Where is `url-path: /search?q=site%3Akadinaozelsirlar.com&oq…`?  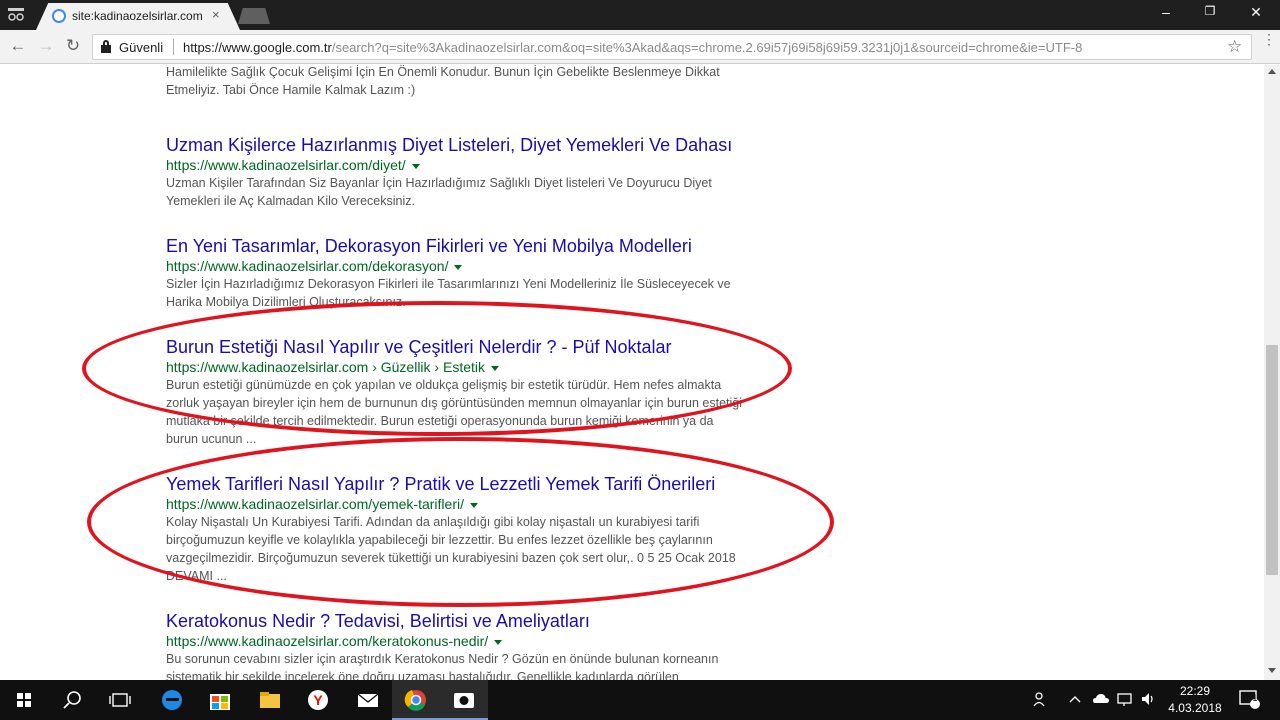
url-path: /search?q=site%3Akadinaozelsirlar.com&oq… is located at coordinates (707, 47).